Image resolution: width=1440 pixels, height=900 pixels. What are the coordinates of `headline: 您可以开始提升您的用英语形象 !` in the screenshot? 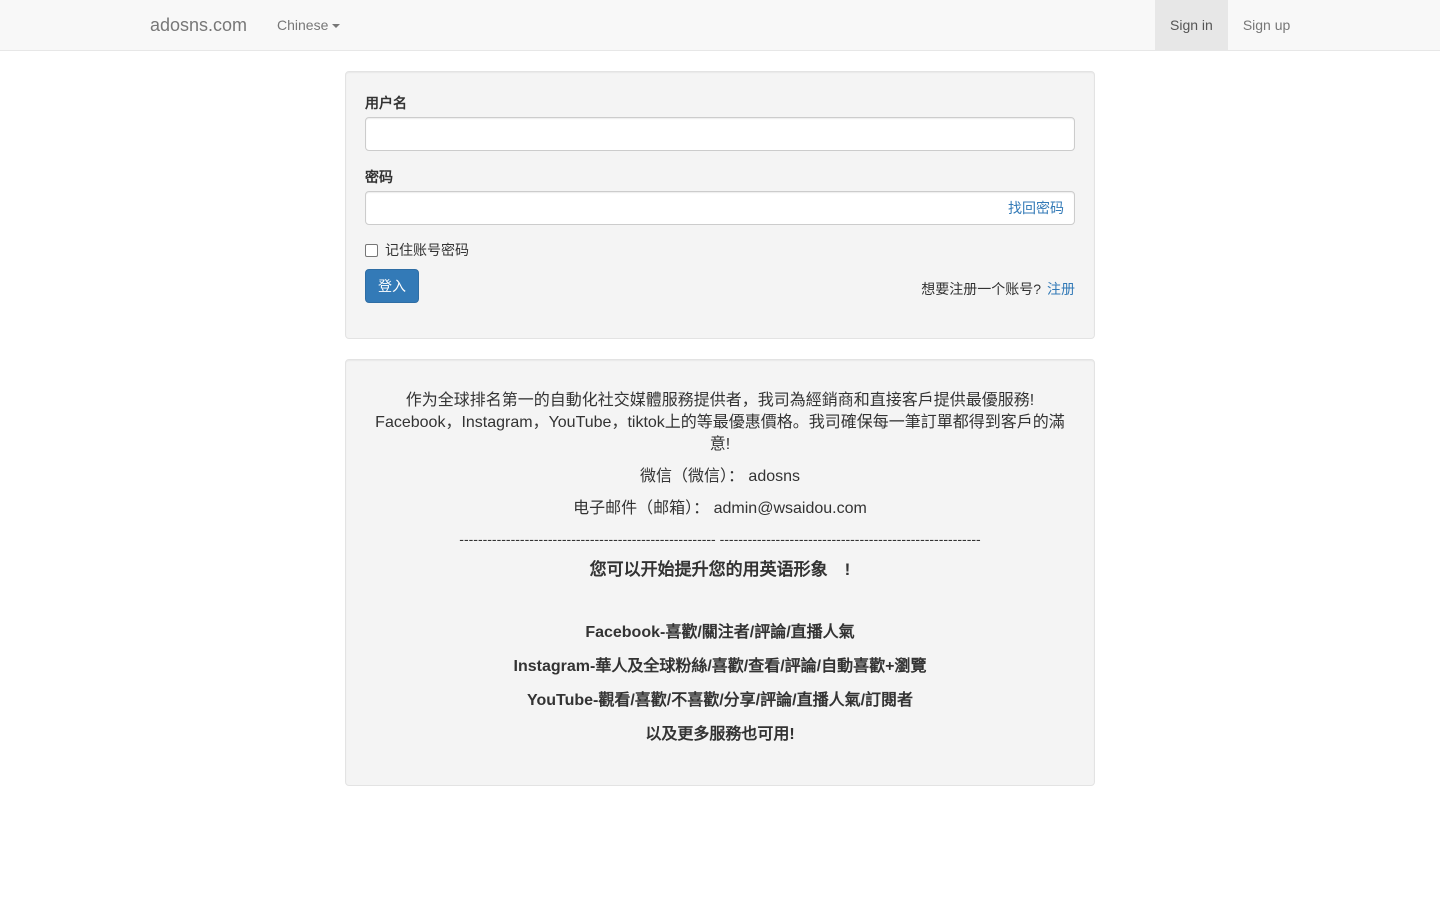 It's located at (720, 569).